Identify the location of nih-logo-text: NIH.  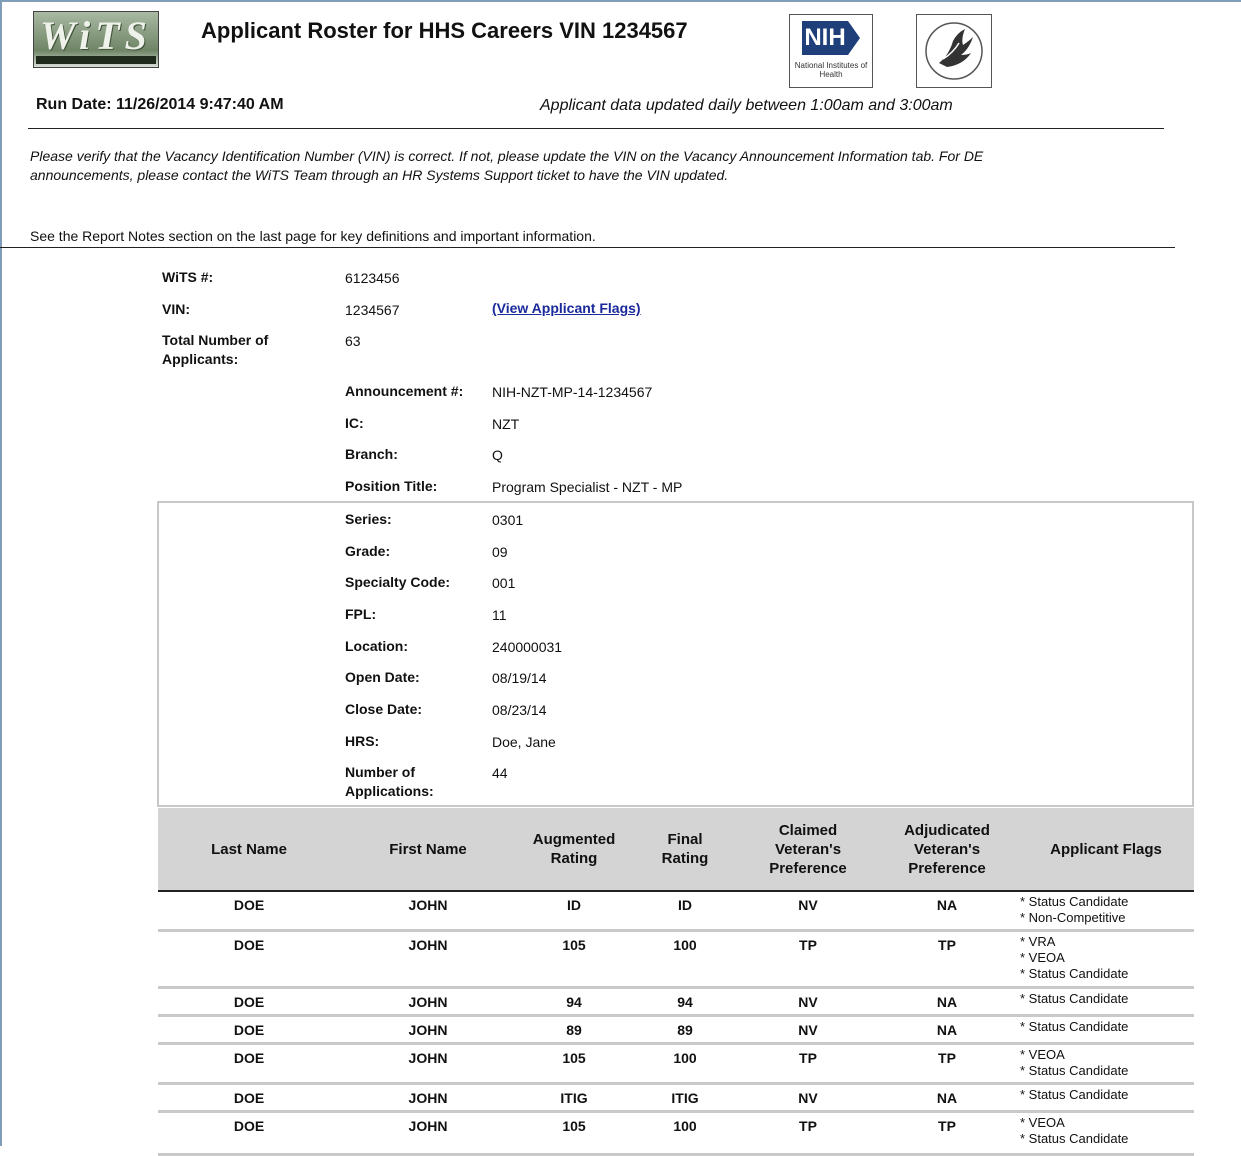
(825, 38).